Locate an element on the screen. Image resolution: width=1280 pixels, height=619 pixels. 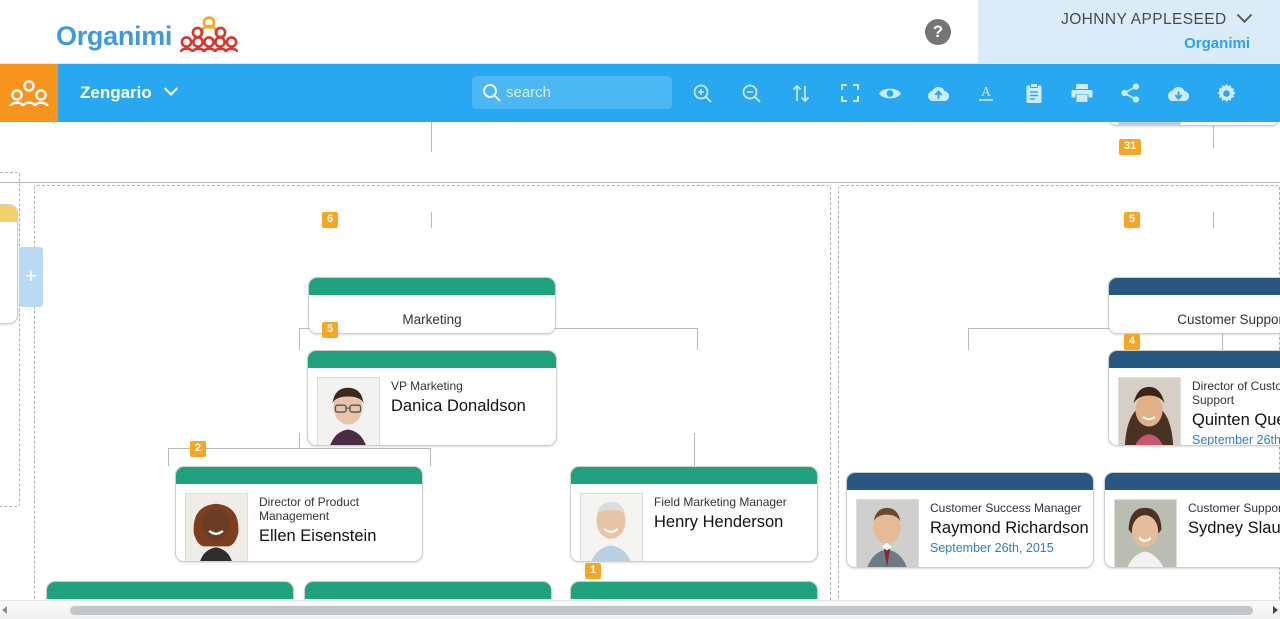
node-vp-marketing: VP Marketing Danica Donaldson is located at coordinates (432, 398).